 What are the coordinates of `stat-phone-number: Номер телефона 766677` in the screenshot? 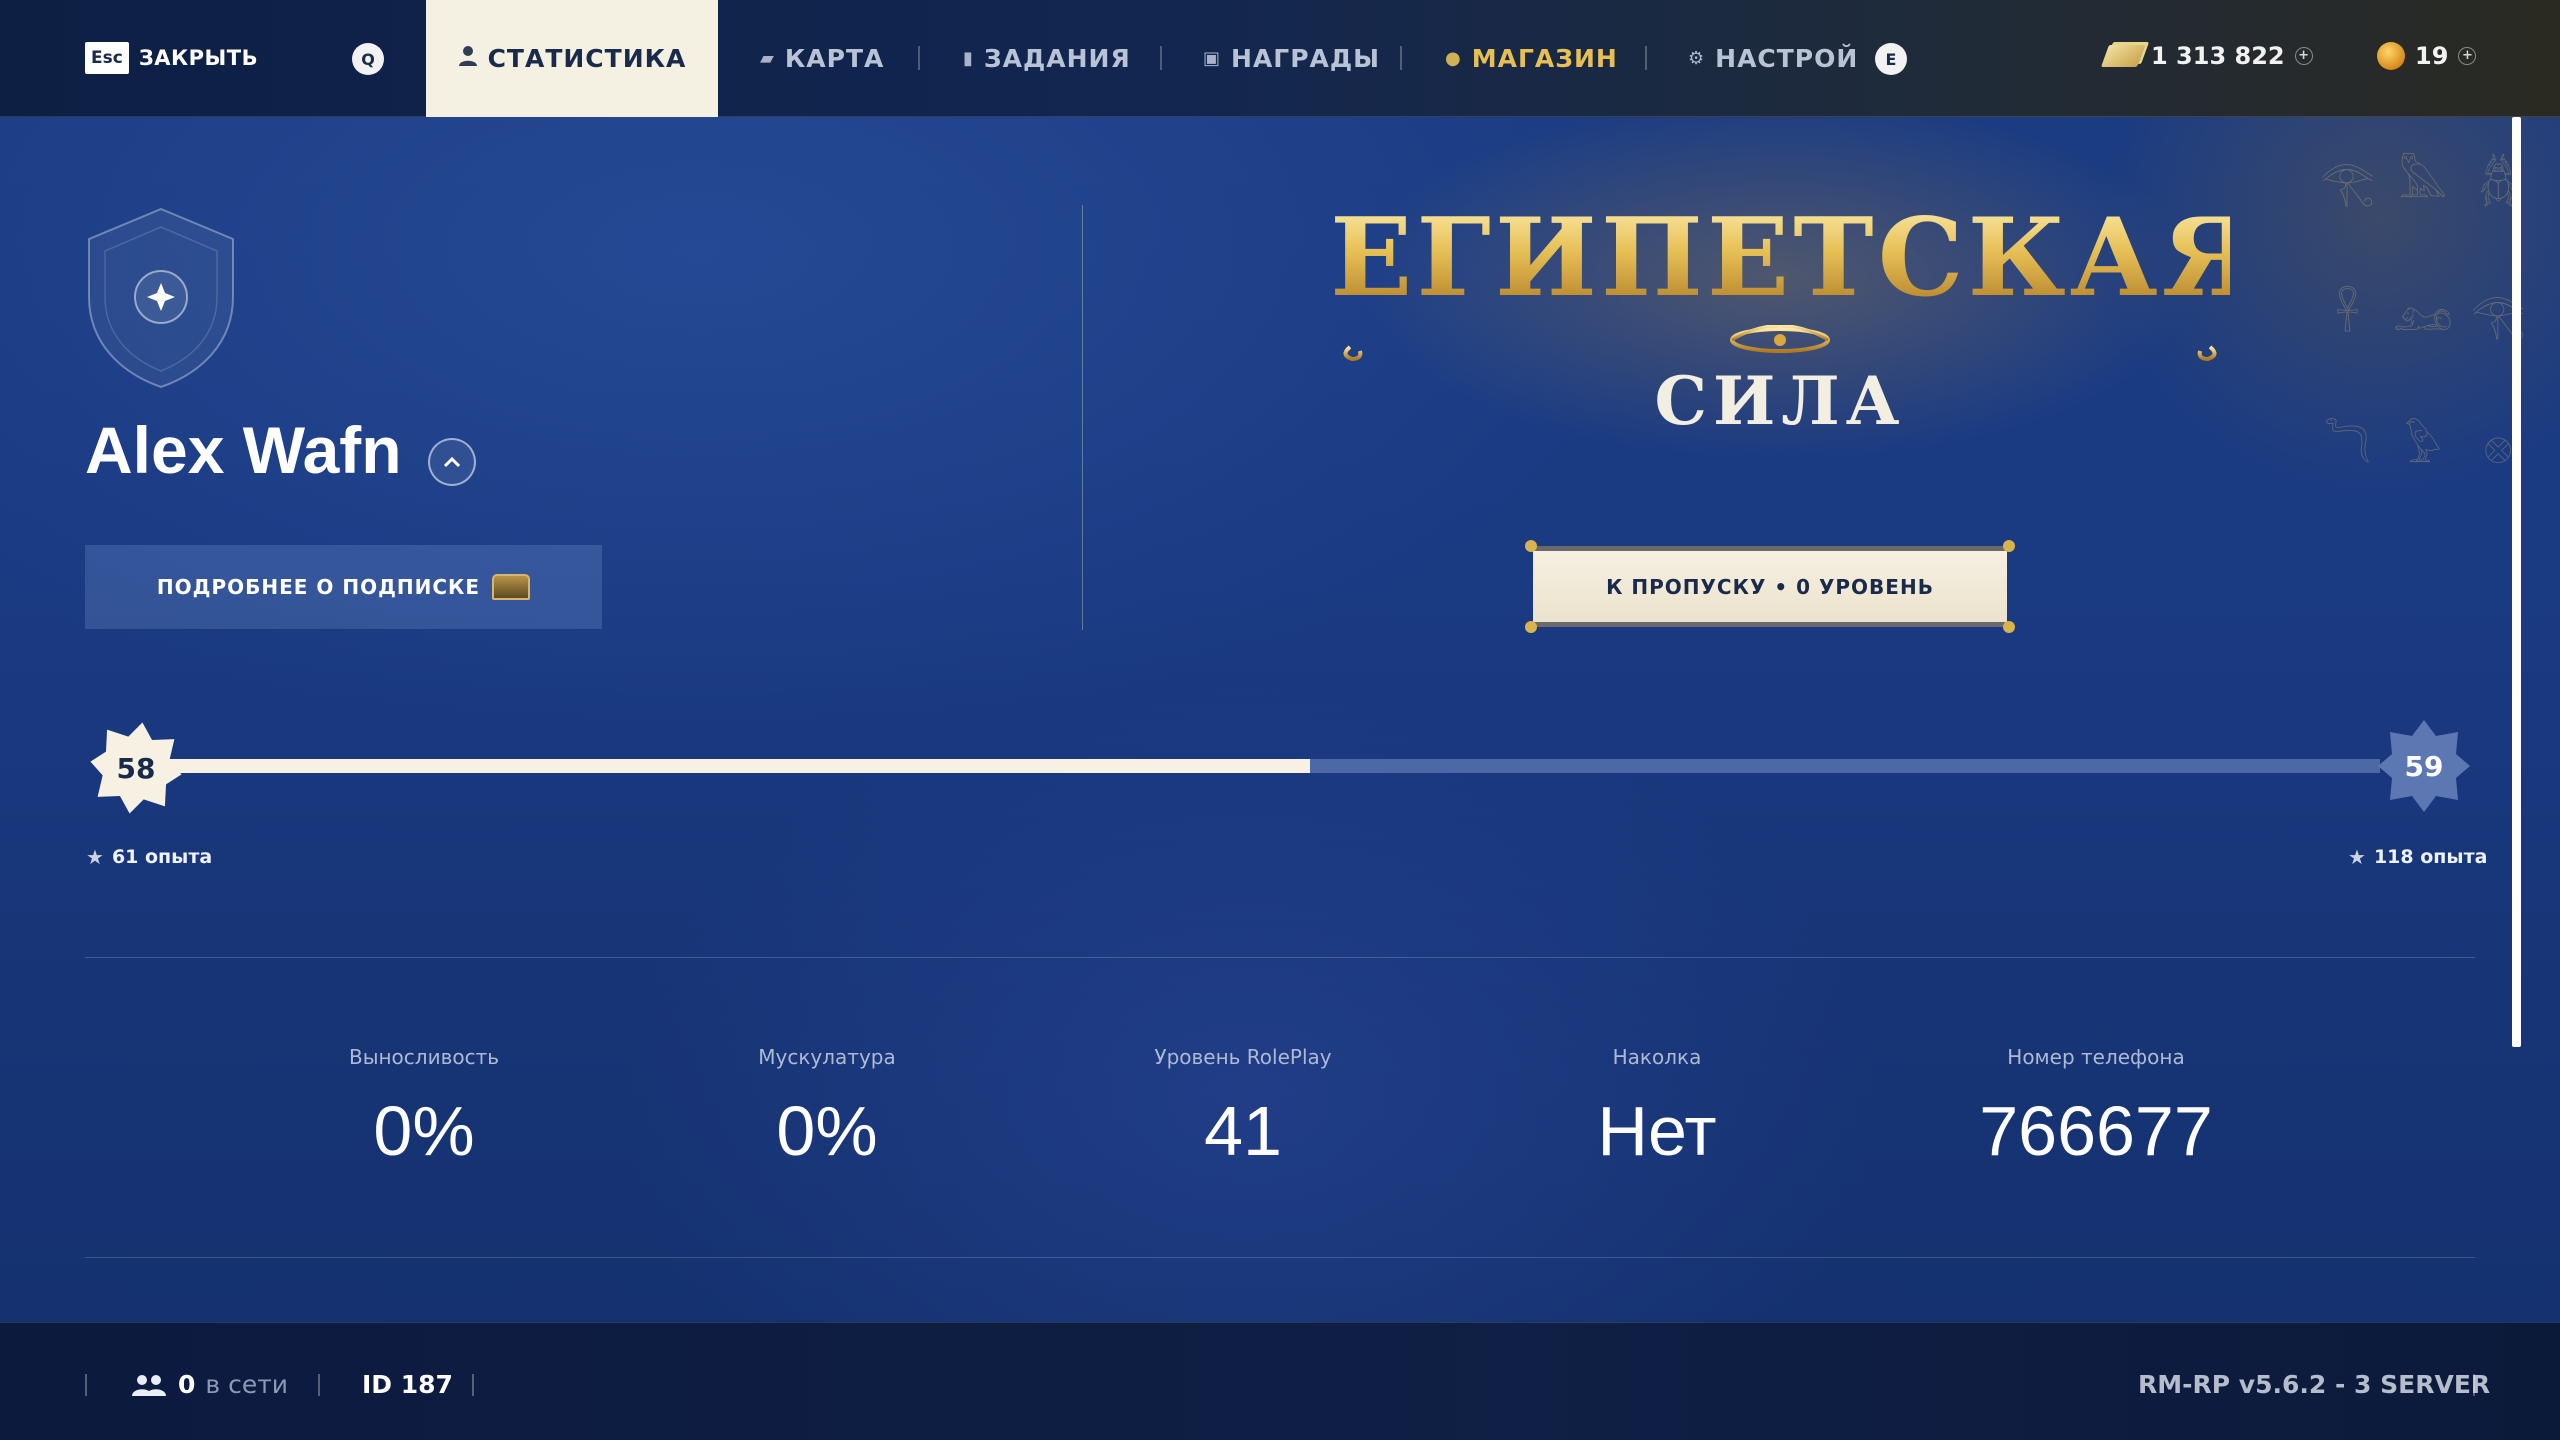 It's located at (2096, 1108).